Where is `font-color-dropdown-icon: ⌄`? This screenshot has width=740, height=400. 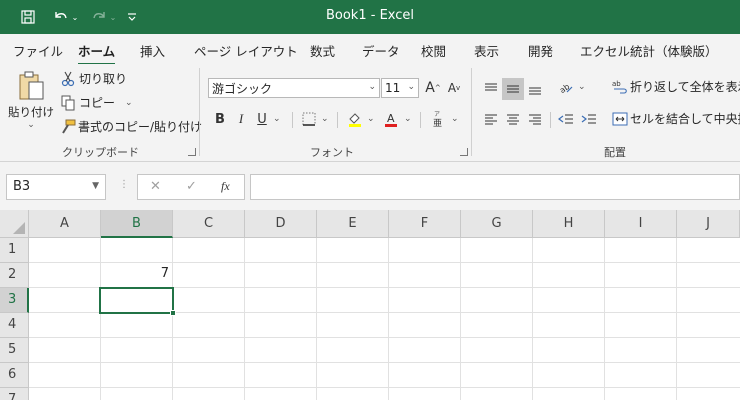 font-color-dropdown-icon: ⌄ is located at coordinates (408, 119).